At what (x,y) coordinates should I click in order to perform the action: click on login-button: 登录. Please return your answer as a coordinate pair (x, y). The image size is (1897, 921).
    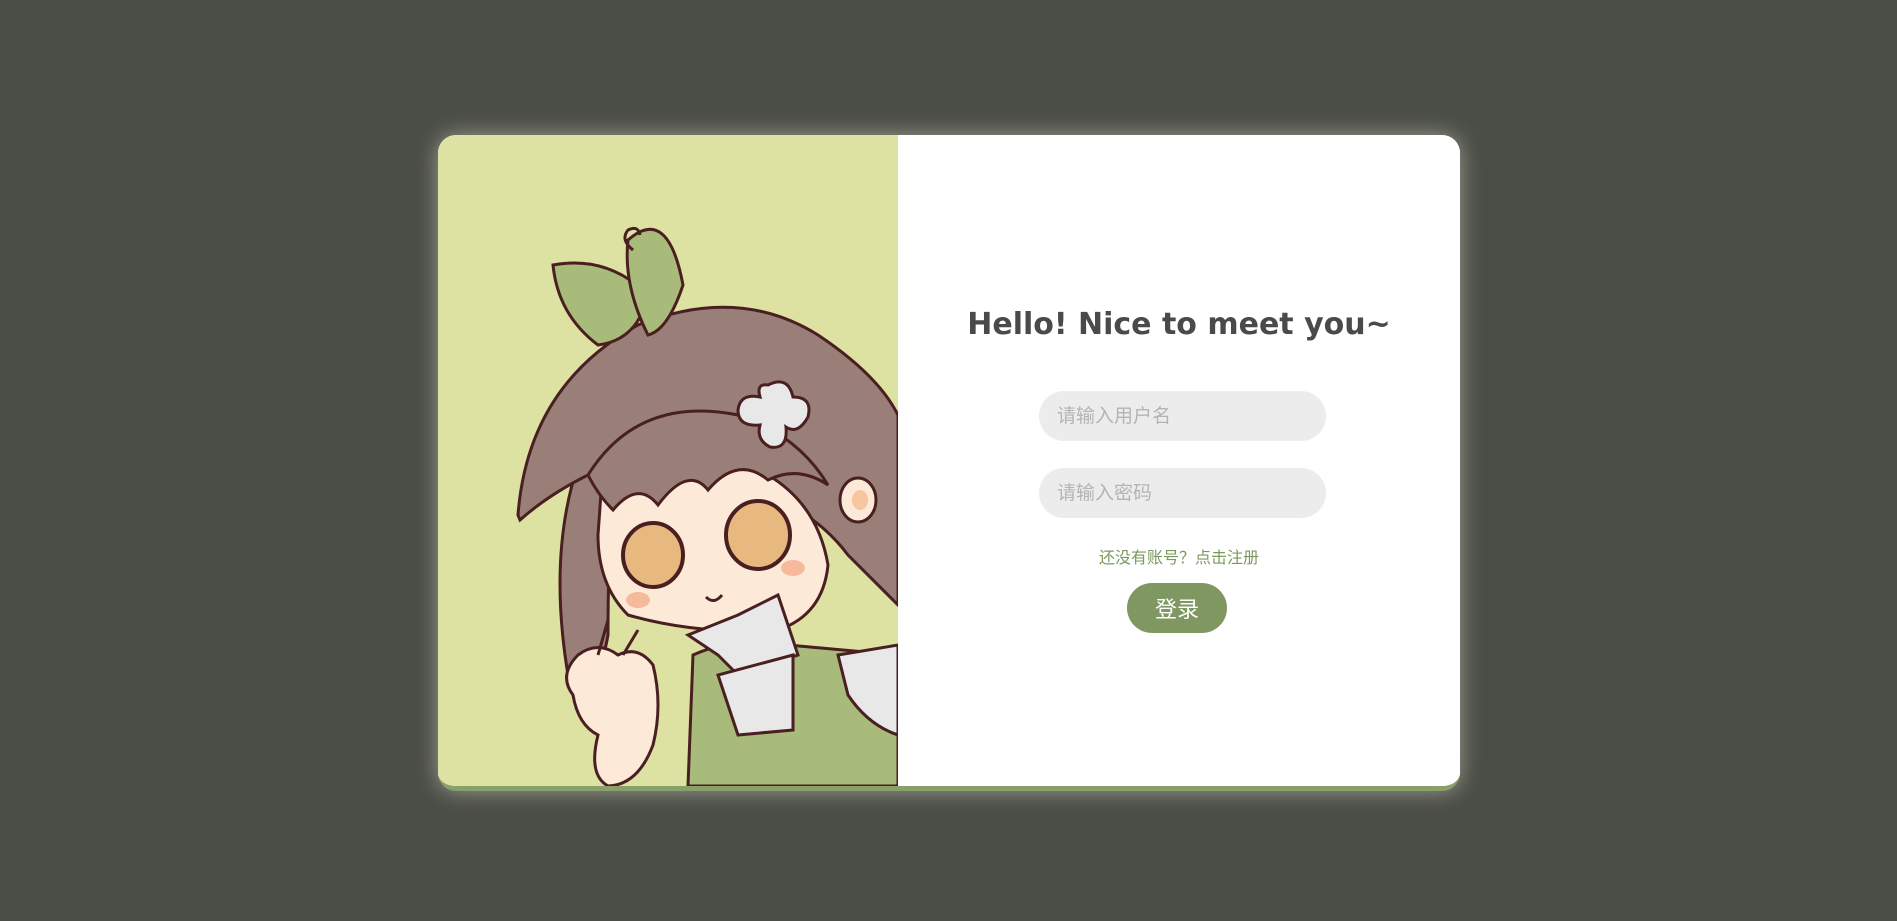
    Looking at the image, I should click on (1177, 608).